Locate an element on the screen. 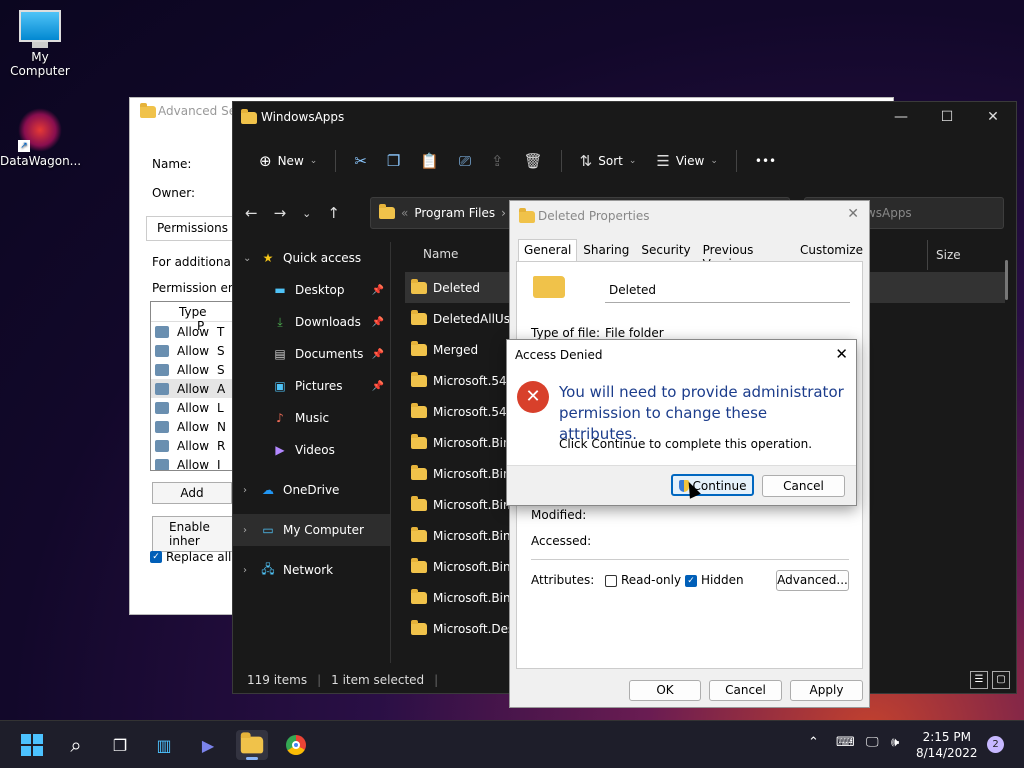 The width and height of the screenshot is (1024, 768). task-view-icon: ❐ is located at coordinates (120, 745).